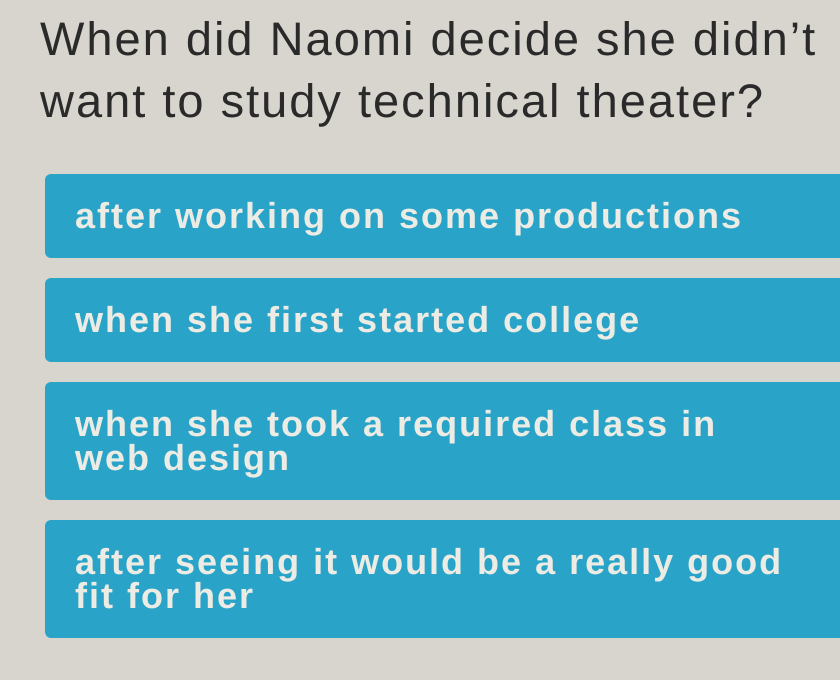  I want to click on answer-option-button: after working on some productions, so click(442, 216).